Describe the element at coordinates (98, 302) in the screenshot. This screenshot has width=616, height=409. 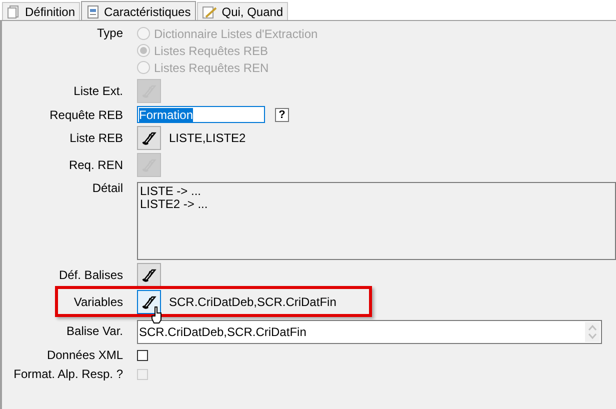
I see `field-label: Variables` at that location.